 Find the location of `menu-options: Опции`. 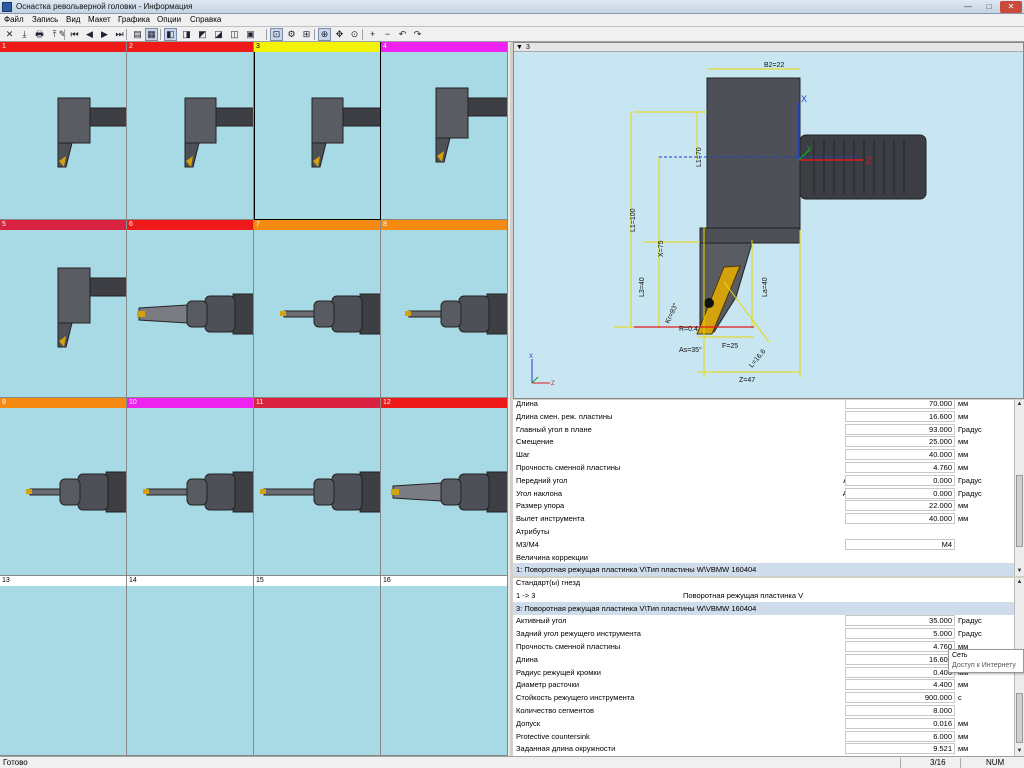

menu-options: Опции is located at coordinates (169, 19).